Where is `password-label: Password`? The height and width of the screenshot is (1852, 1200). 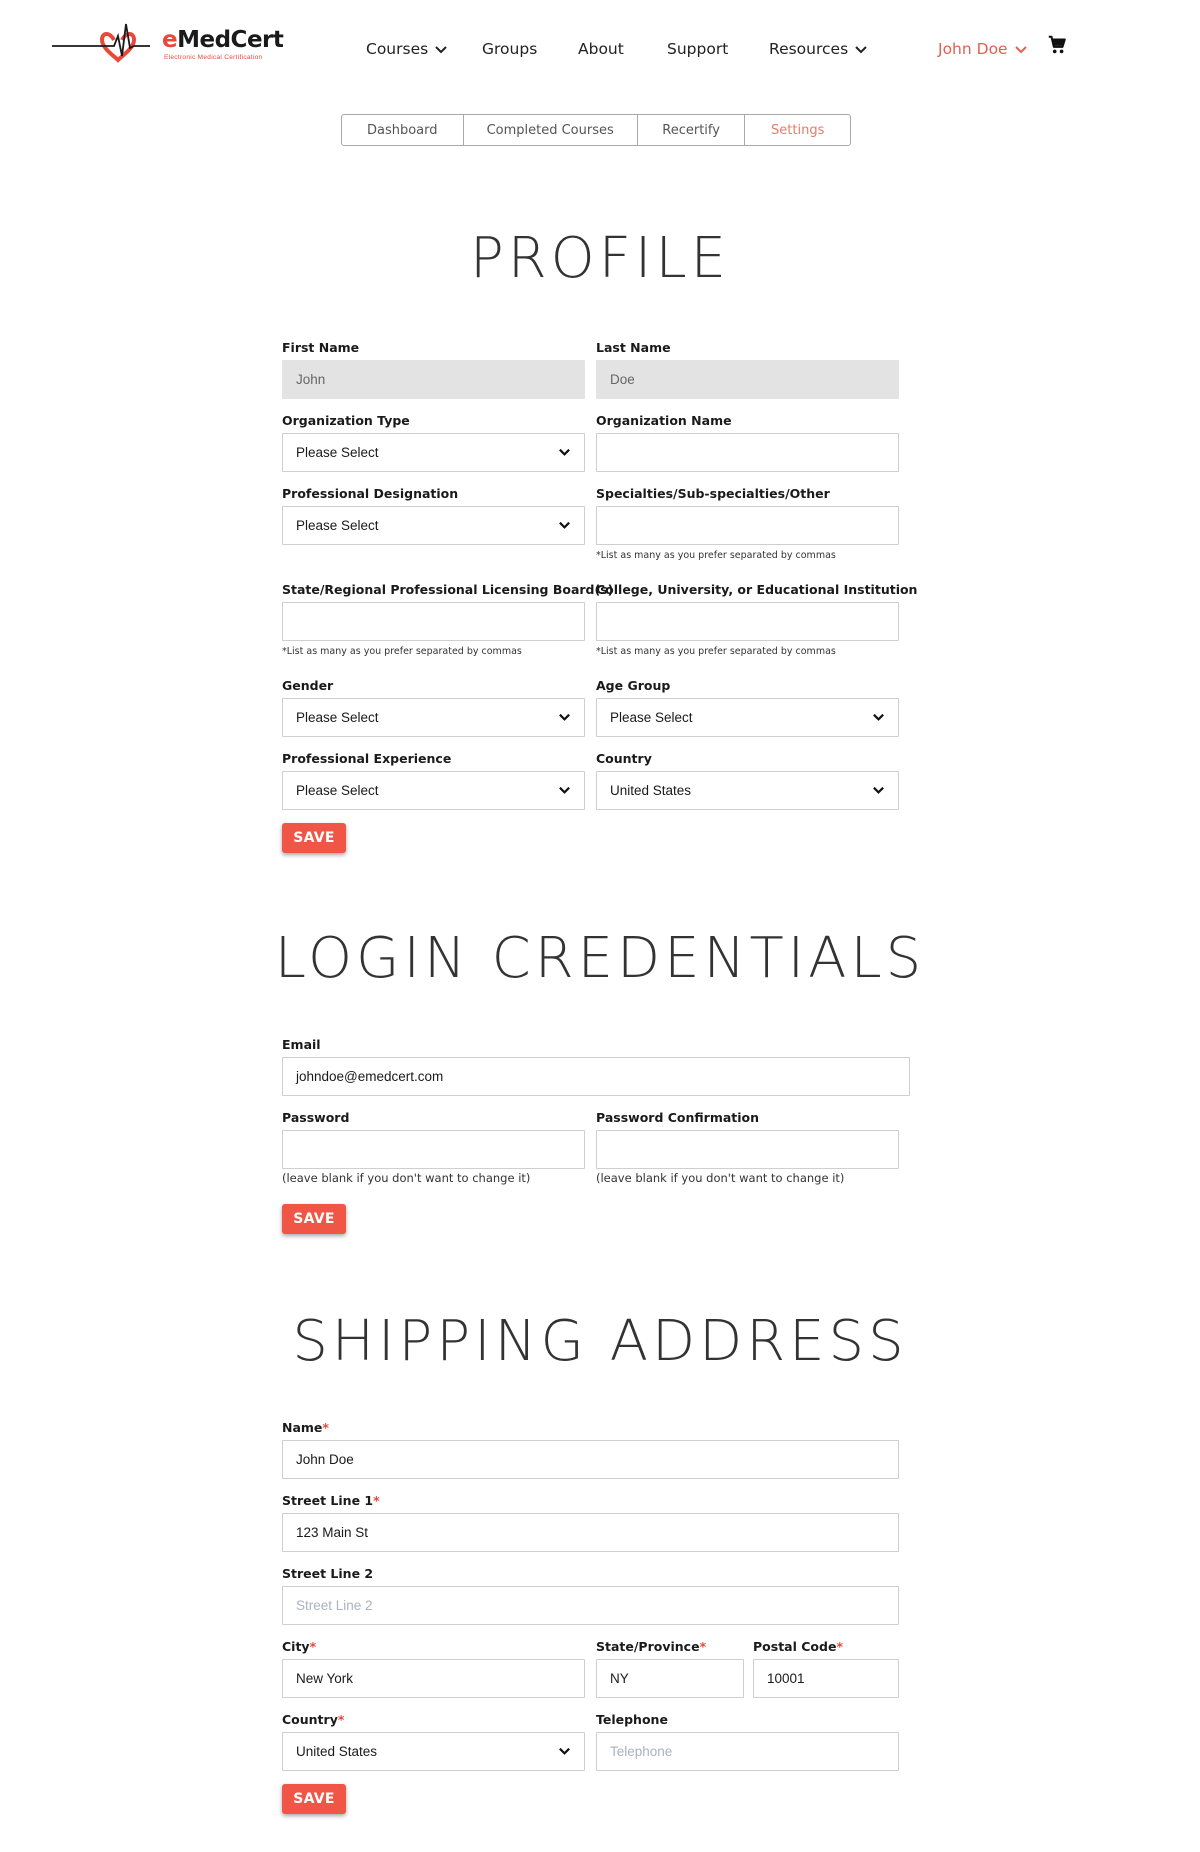
password-label: Password is located at coordinates (316, 1117).